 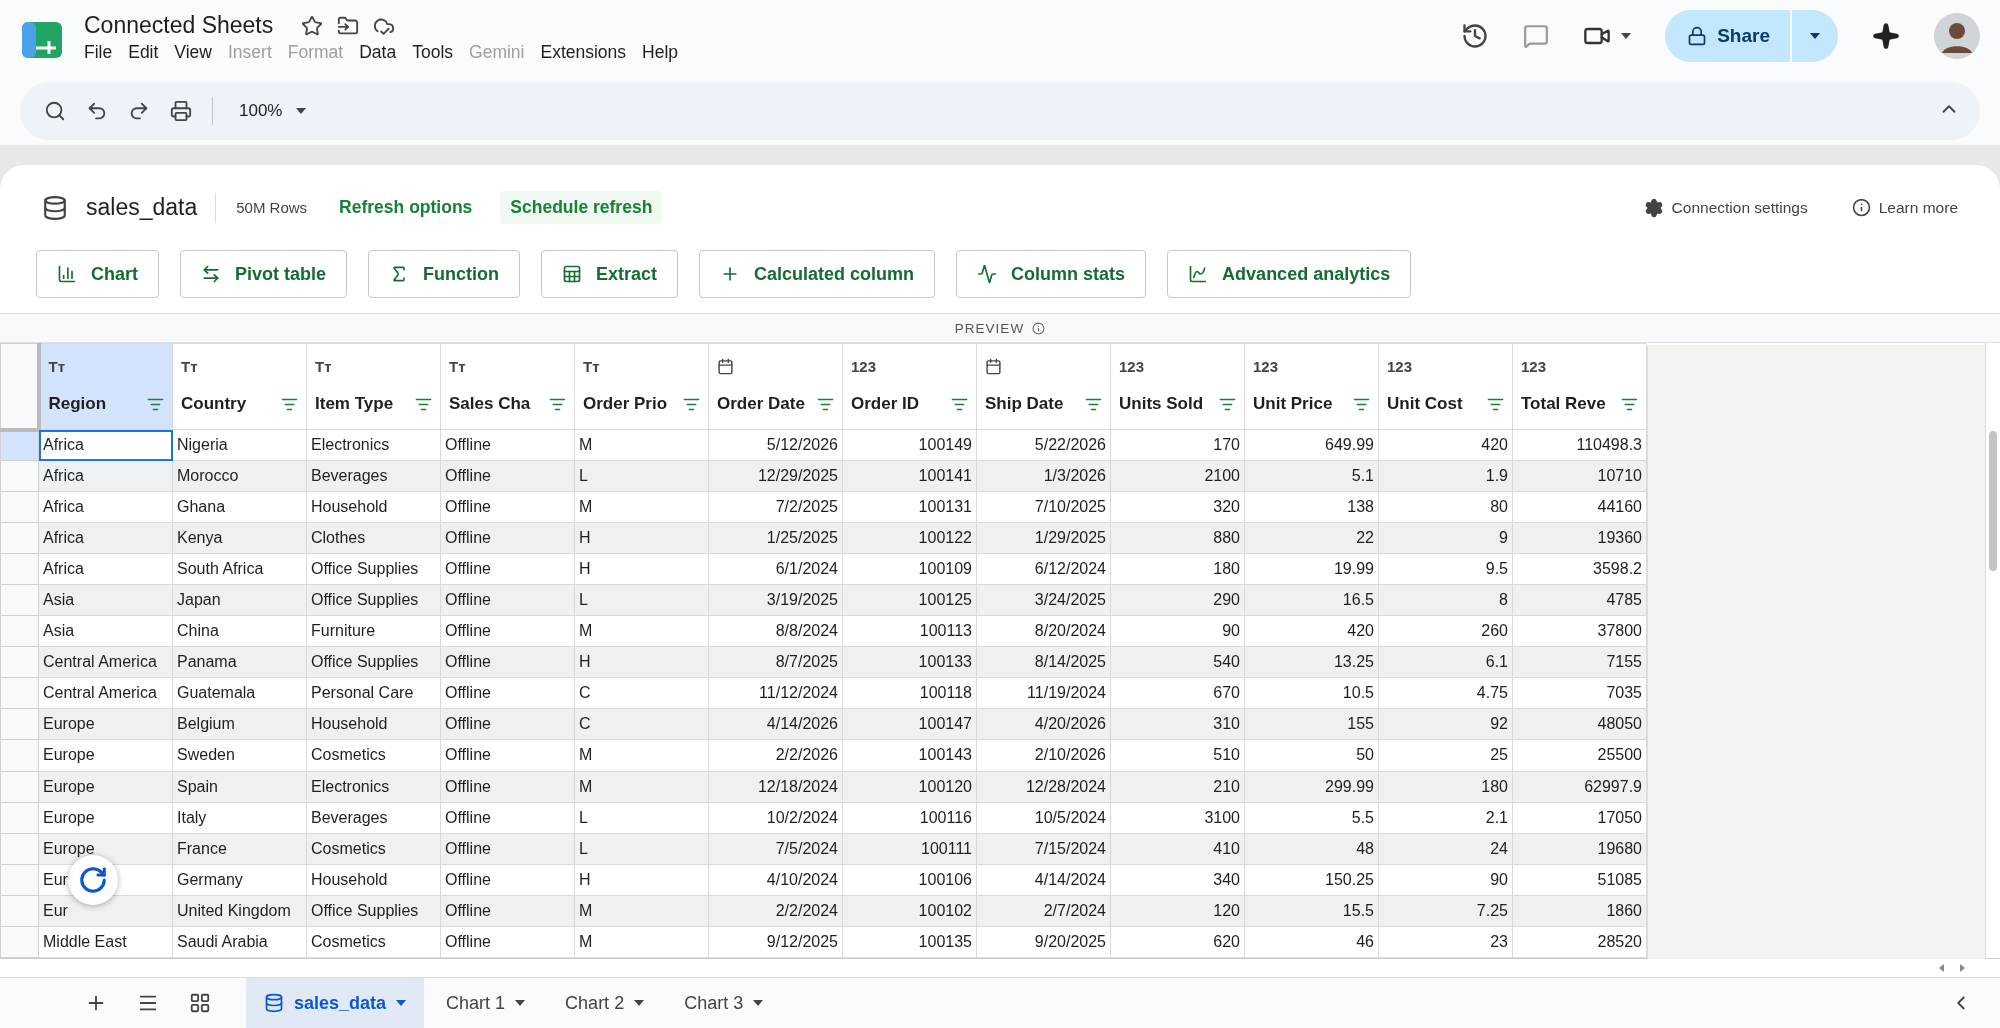 I want to click on table-cell: L, so click(x=641, y=849).